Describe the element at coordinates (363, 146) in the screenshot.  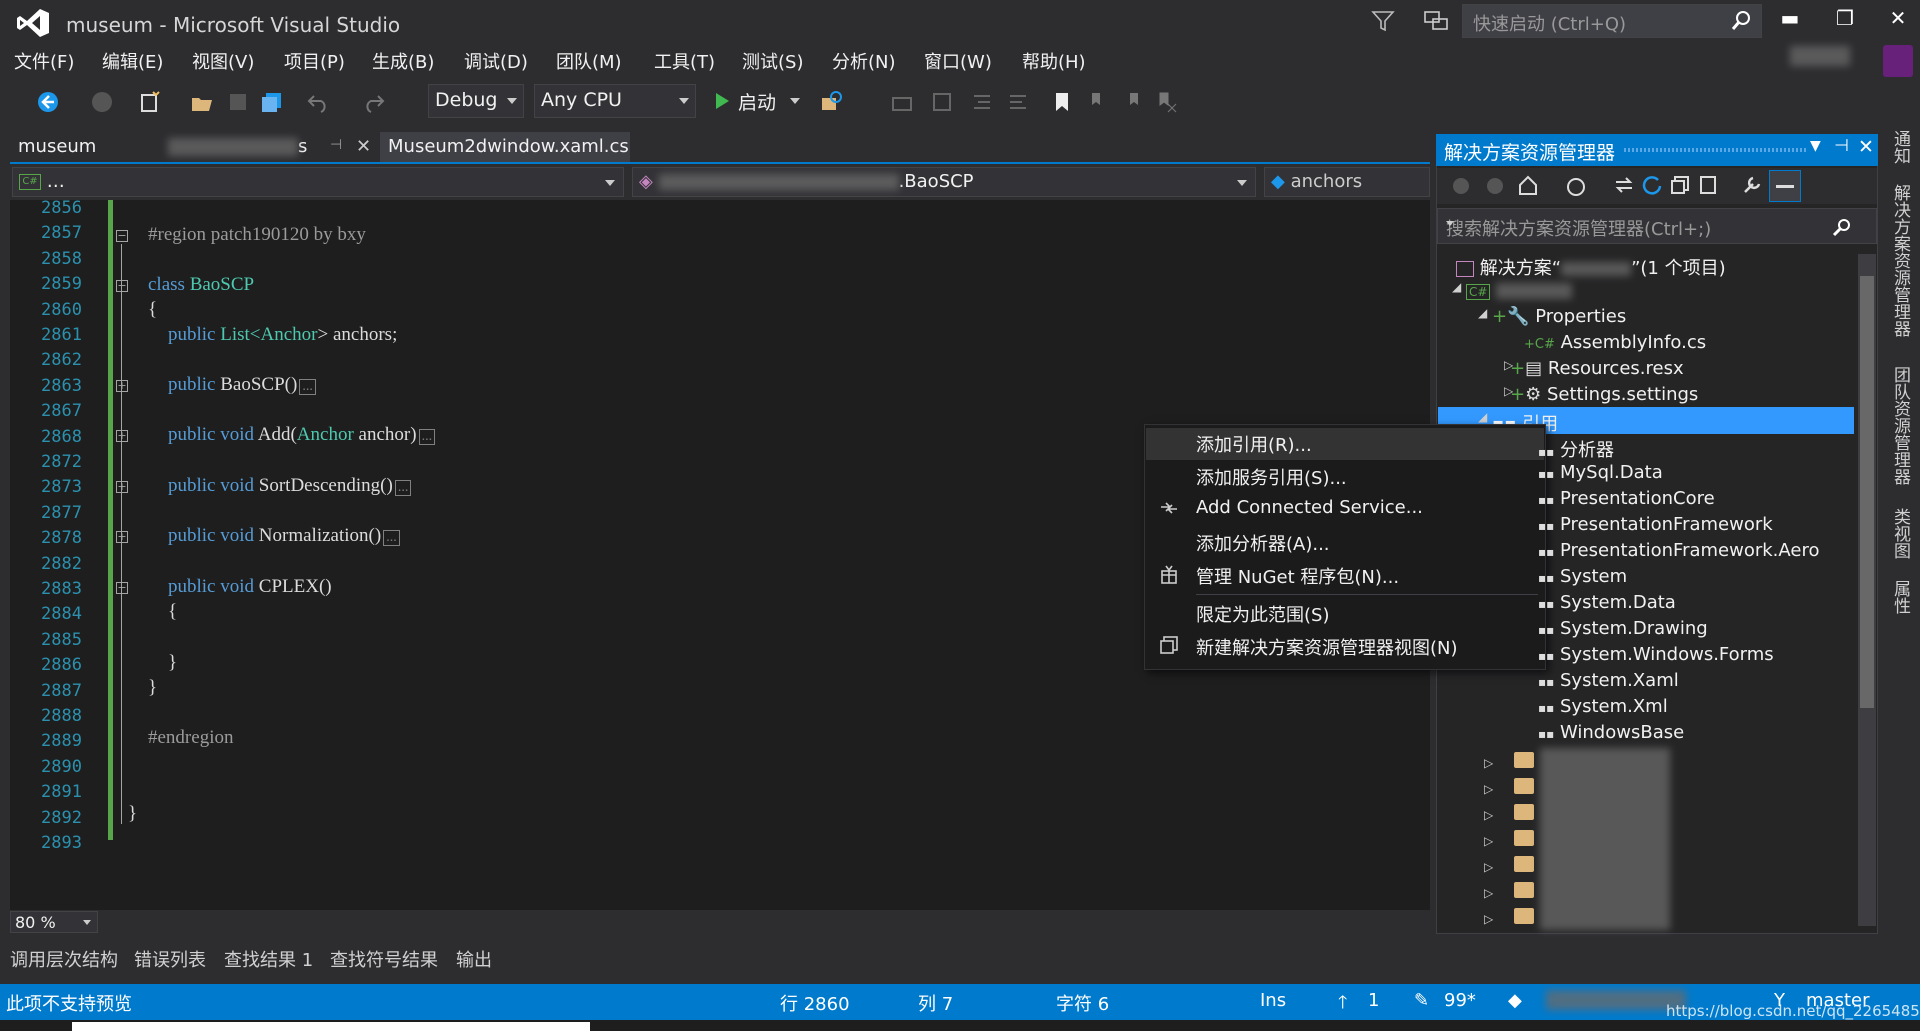
I see `close-tab-icon: ✕` at that location.